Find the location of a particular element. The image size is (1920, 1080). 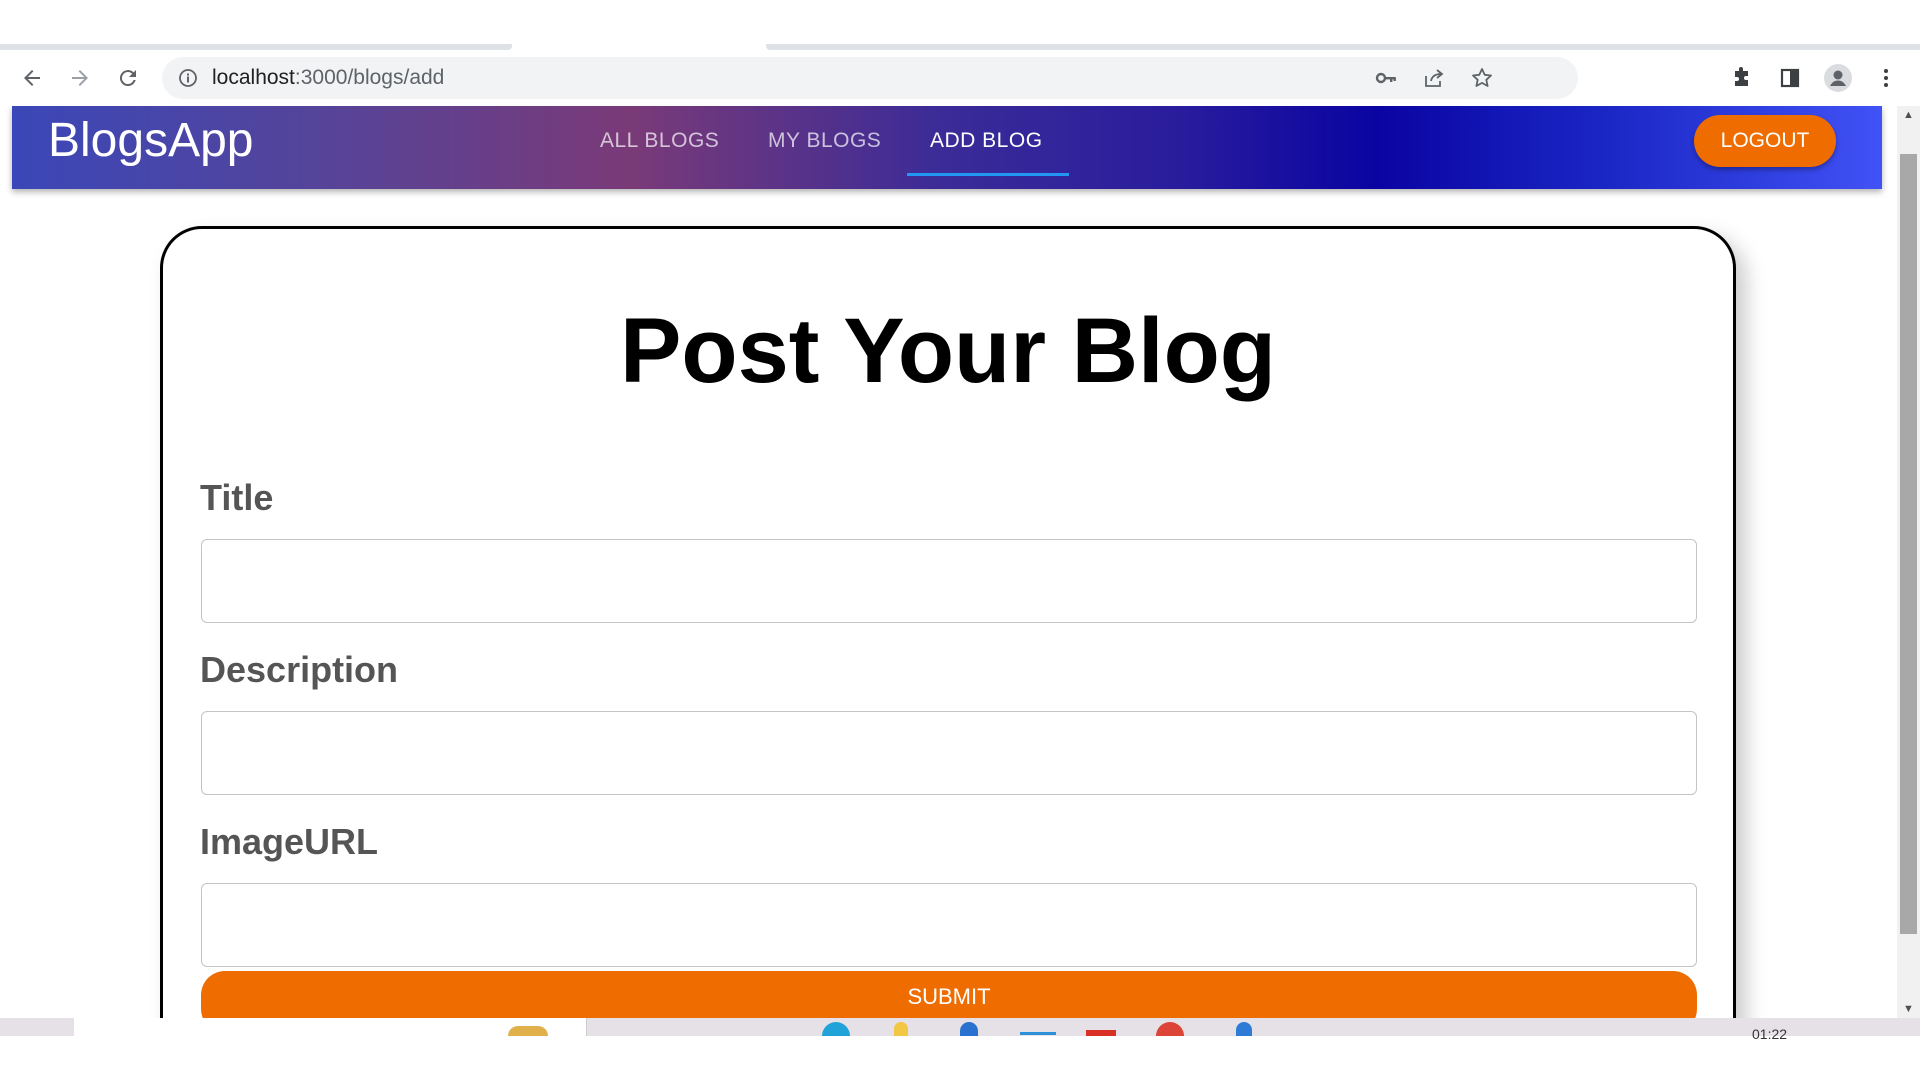

imageurl-input is located at coordinates (949, 925).